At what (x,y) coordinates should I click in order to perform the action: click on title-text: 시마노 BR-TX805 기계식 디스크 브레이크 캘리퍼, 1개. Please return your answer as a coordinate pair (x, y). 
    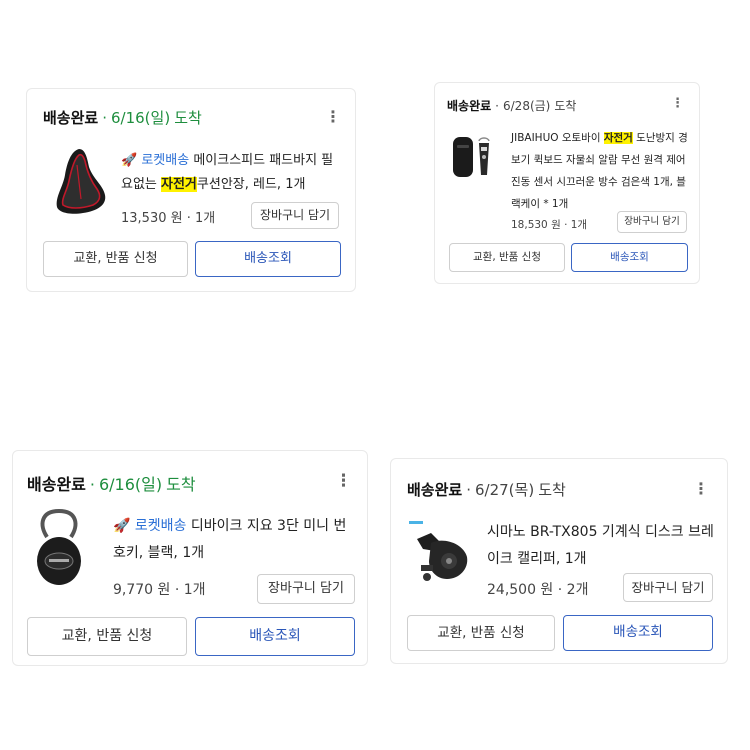
    Looking at the image, I should click on (600, 545).